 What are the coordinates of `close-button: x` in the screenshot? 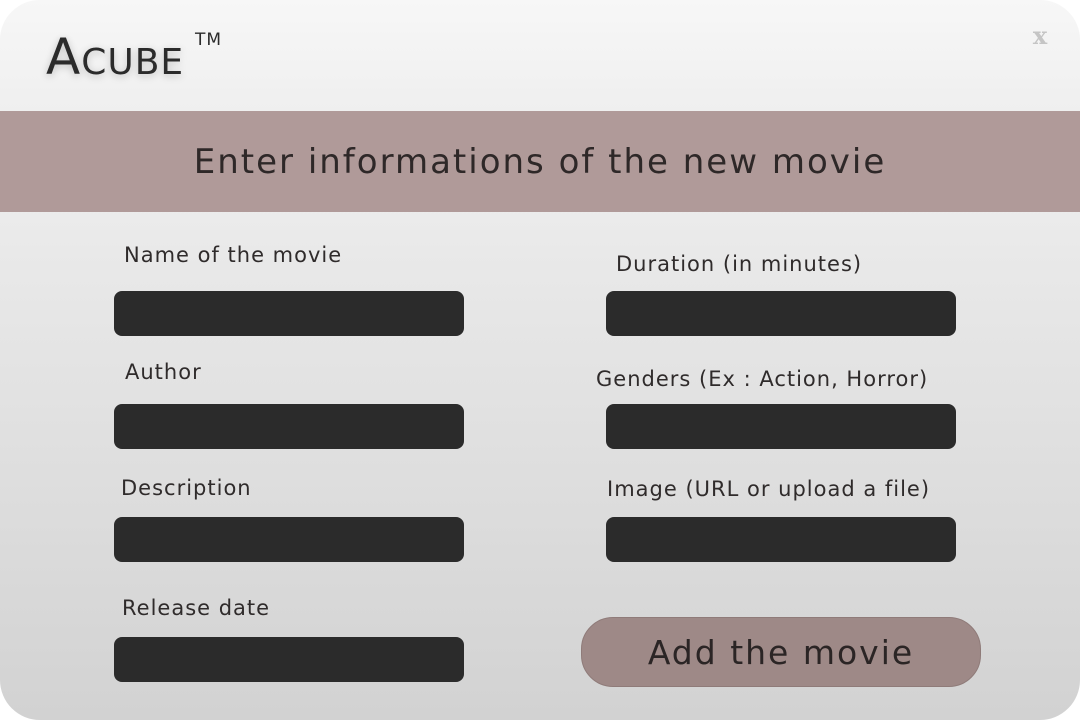 It's located at (1040, 36).